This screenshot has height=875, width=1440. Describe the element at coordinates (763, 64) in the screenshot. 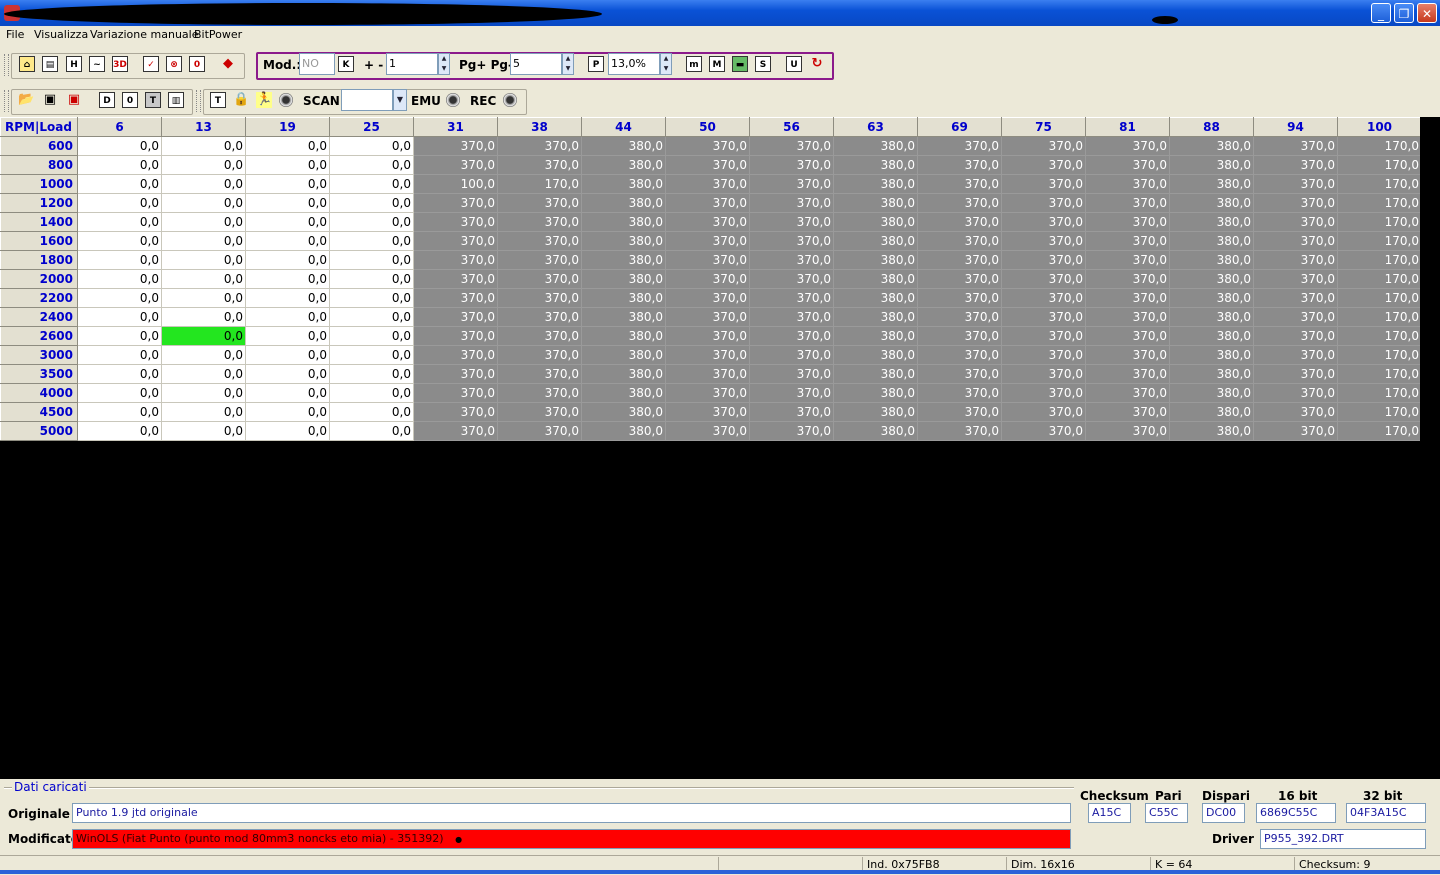

I see `s-icon: S` at that location.